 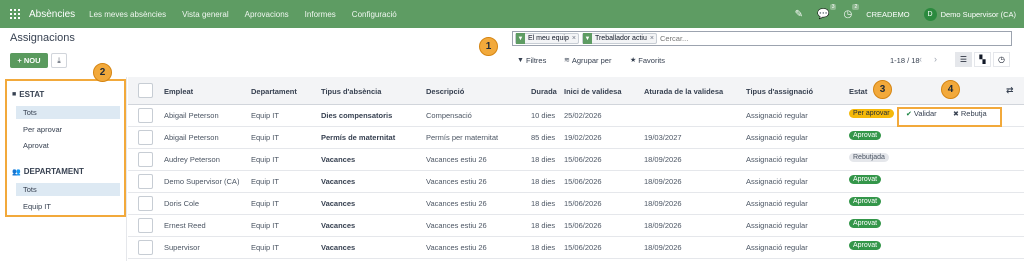 I want to click on select-all-checkbox, so click(x=145, y=90).